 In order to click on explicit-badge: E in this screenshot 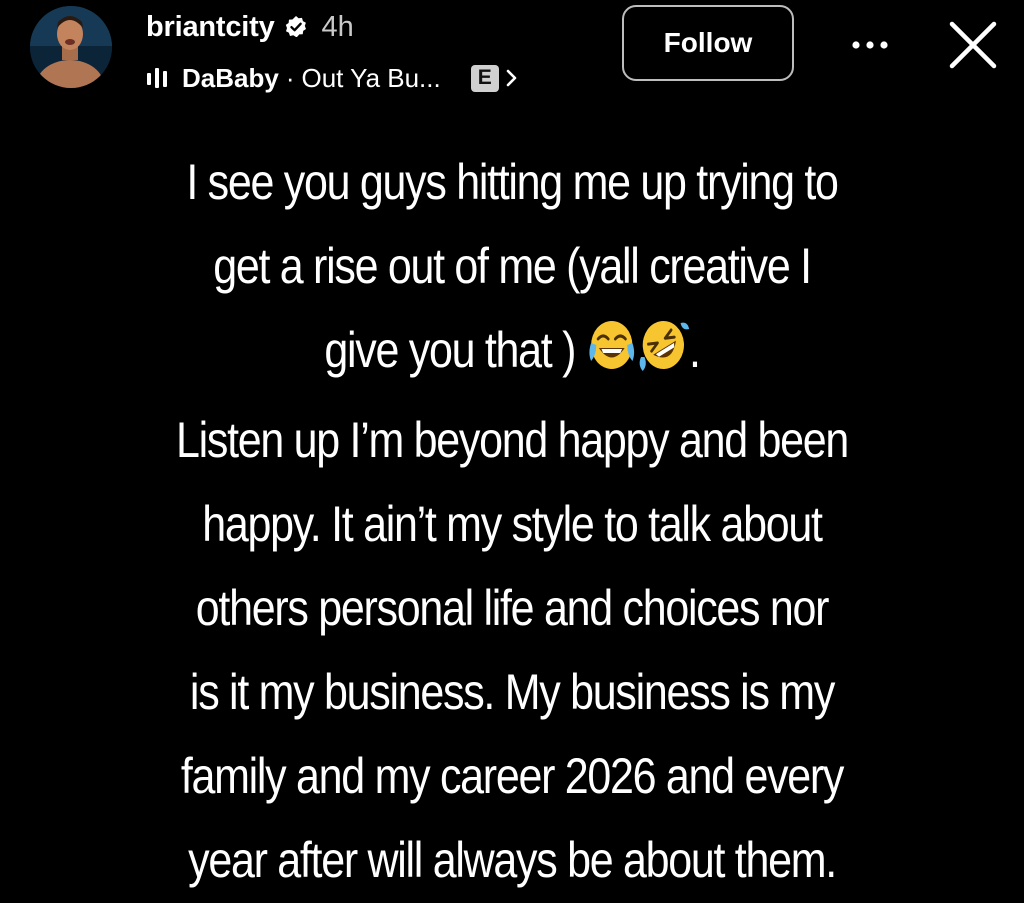, I will do `click(484, 78)`.